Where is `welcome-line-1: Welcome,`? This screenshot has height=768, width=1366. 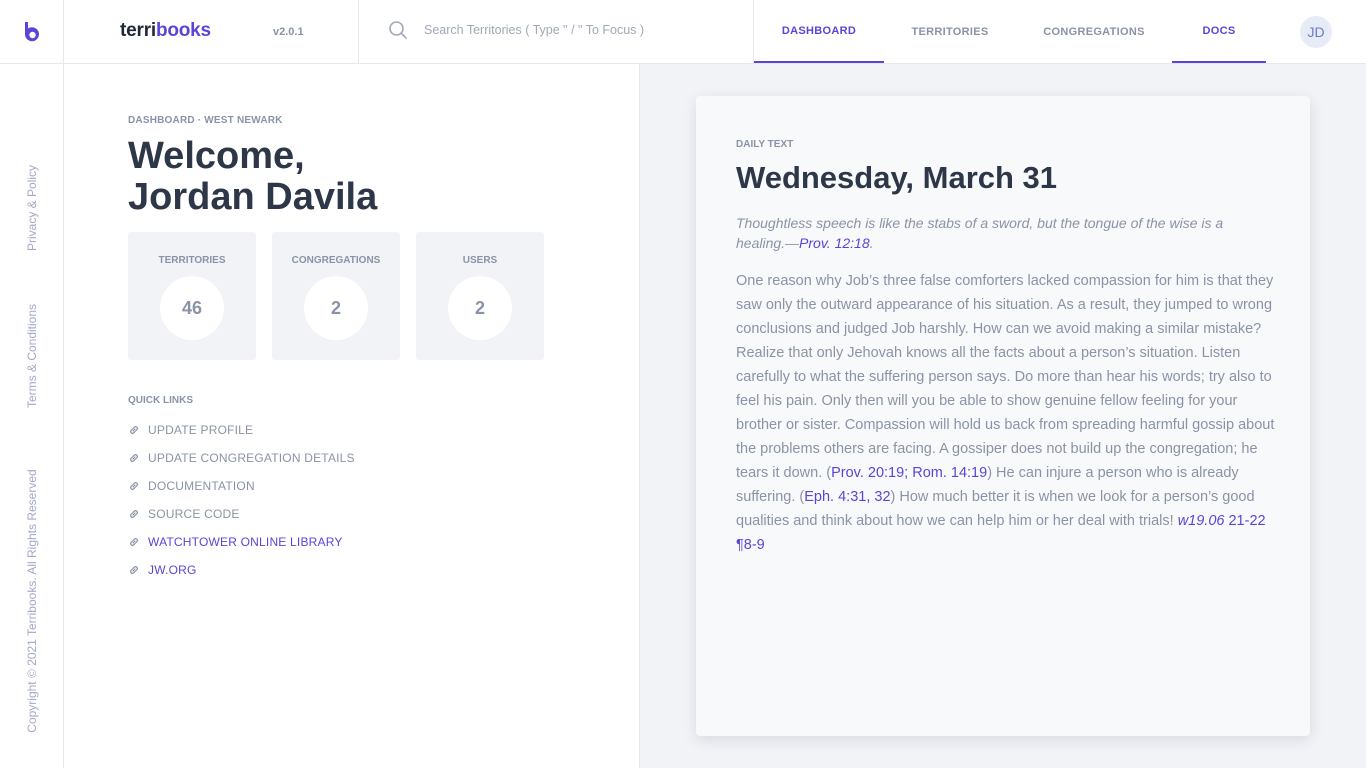
welcome-line-1: Welcome, is located at coordinates (216, 156).